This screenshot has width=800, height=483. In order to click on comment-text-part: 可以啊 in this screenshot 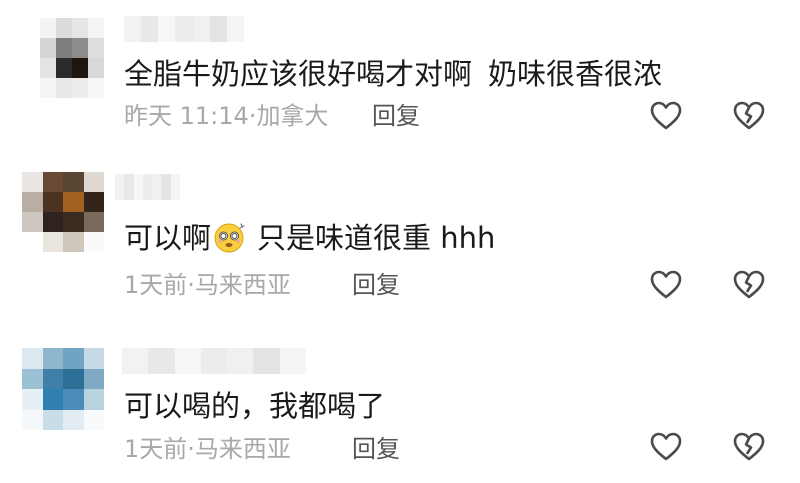, I will do `click(168, 238)`.